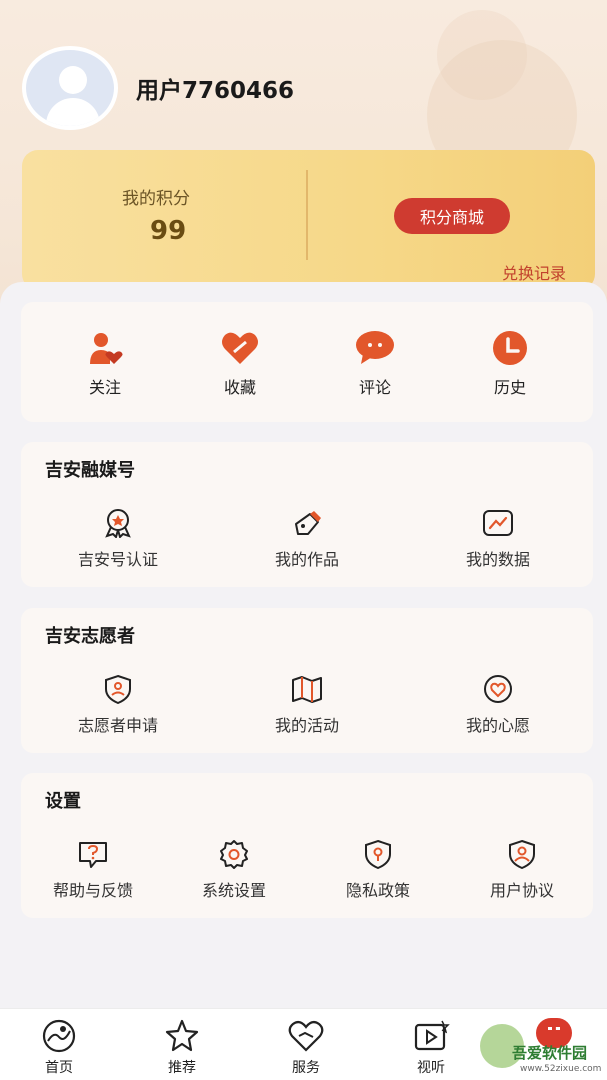  Describe the element at coordinates (90, 636) in the screenshot. I see `volunteer-section-title: 吉安志愿者` at that location.